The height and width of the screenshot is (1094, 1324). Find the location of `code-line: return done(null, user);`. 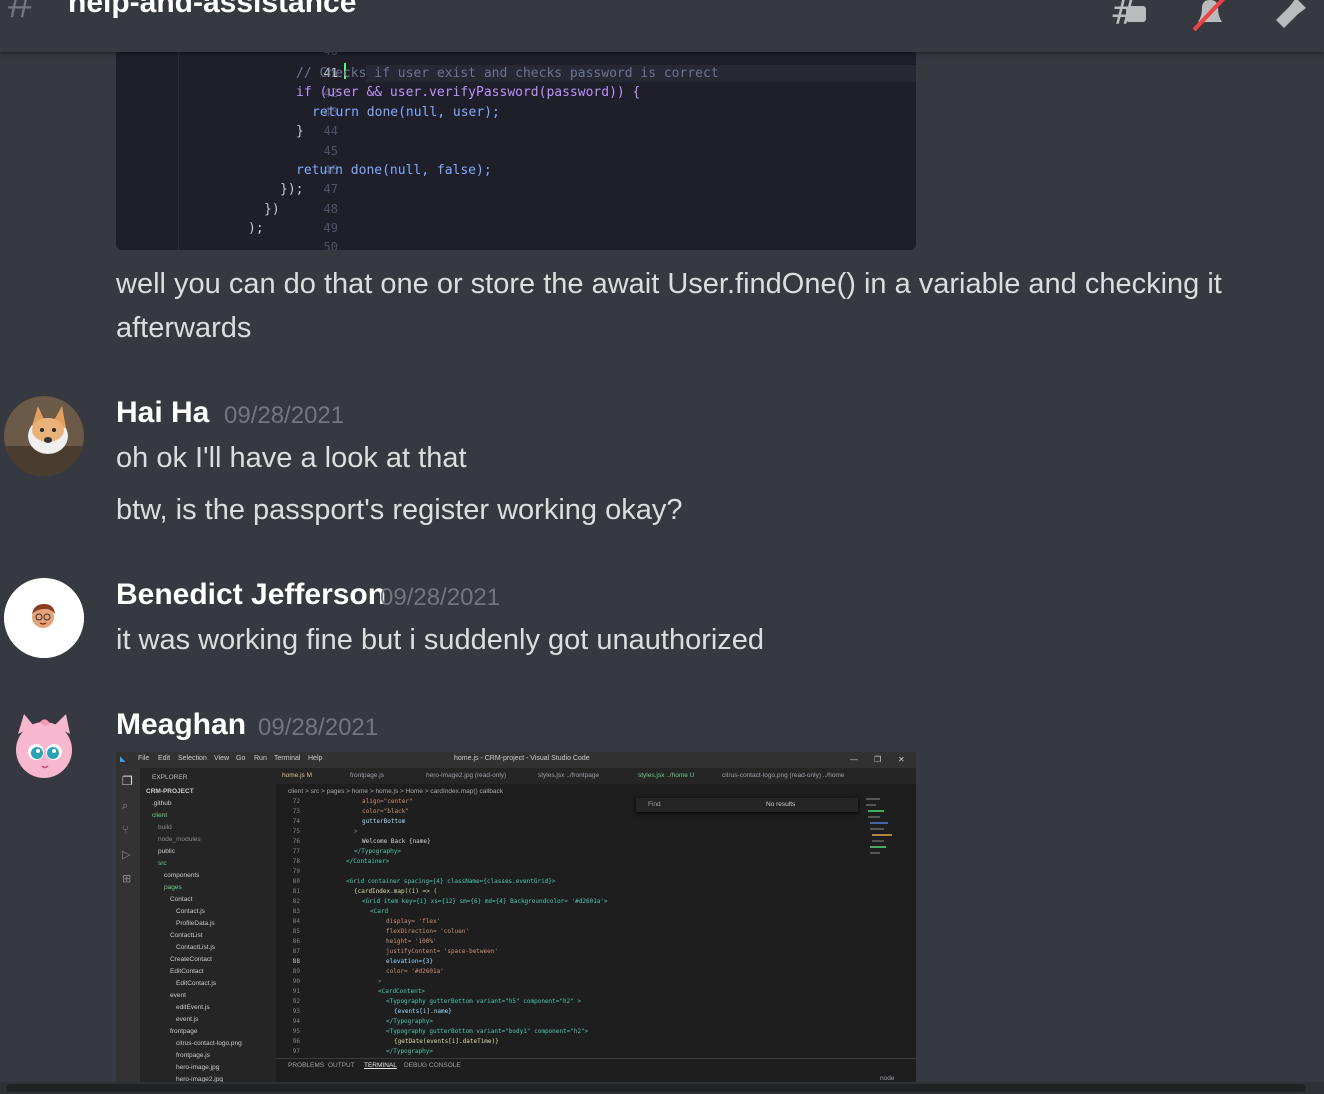

code-line: return done(null, user); is located at coordinates (406, 112).